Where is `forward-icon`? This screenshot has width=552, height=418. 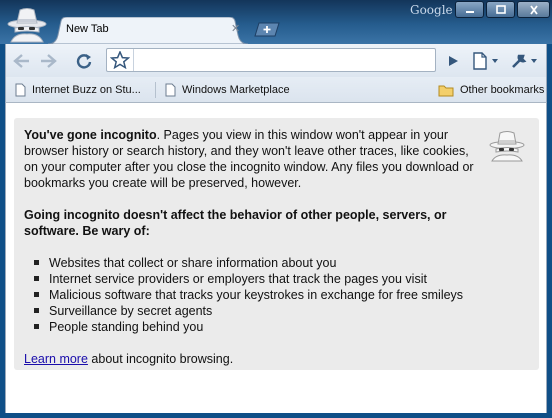
forward-icon is located at coordinates (49, 61).